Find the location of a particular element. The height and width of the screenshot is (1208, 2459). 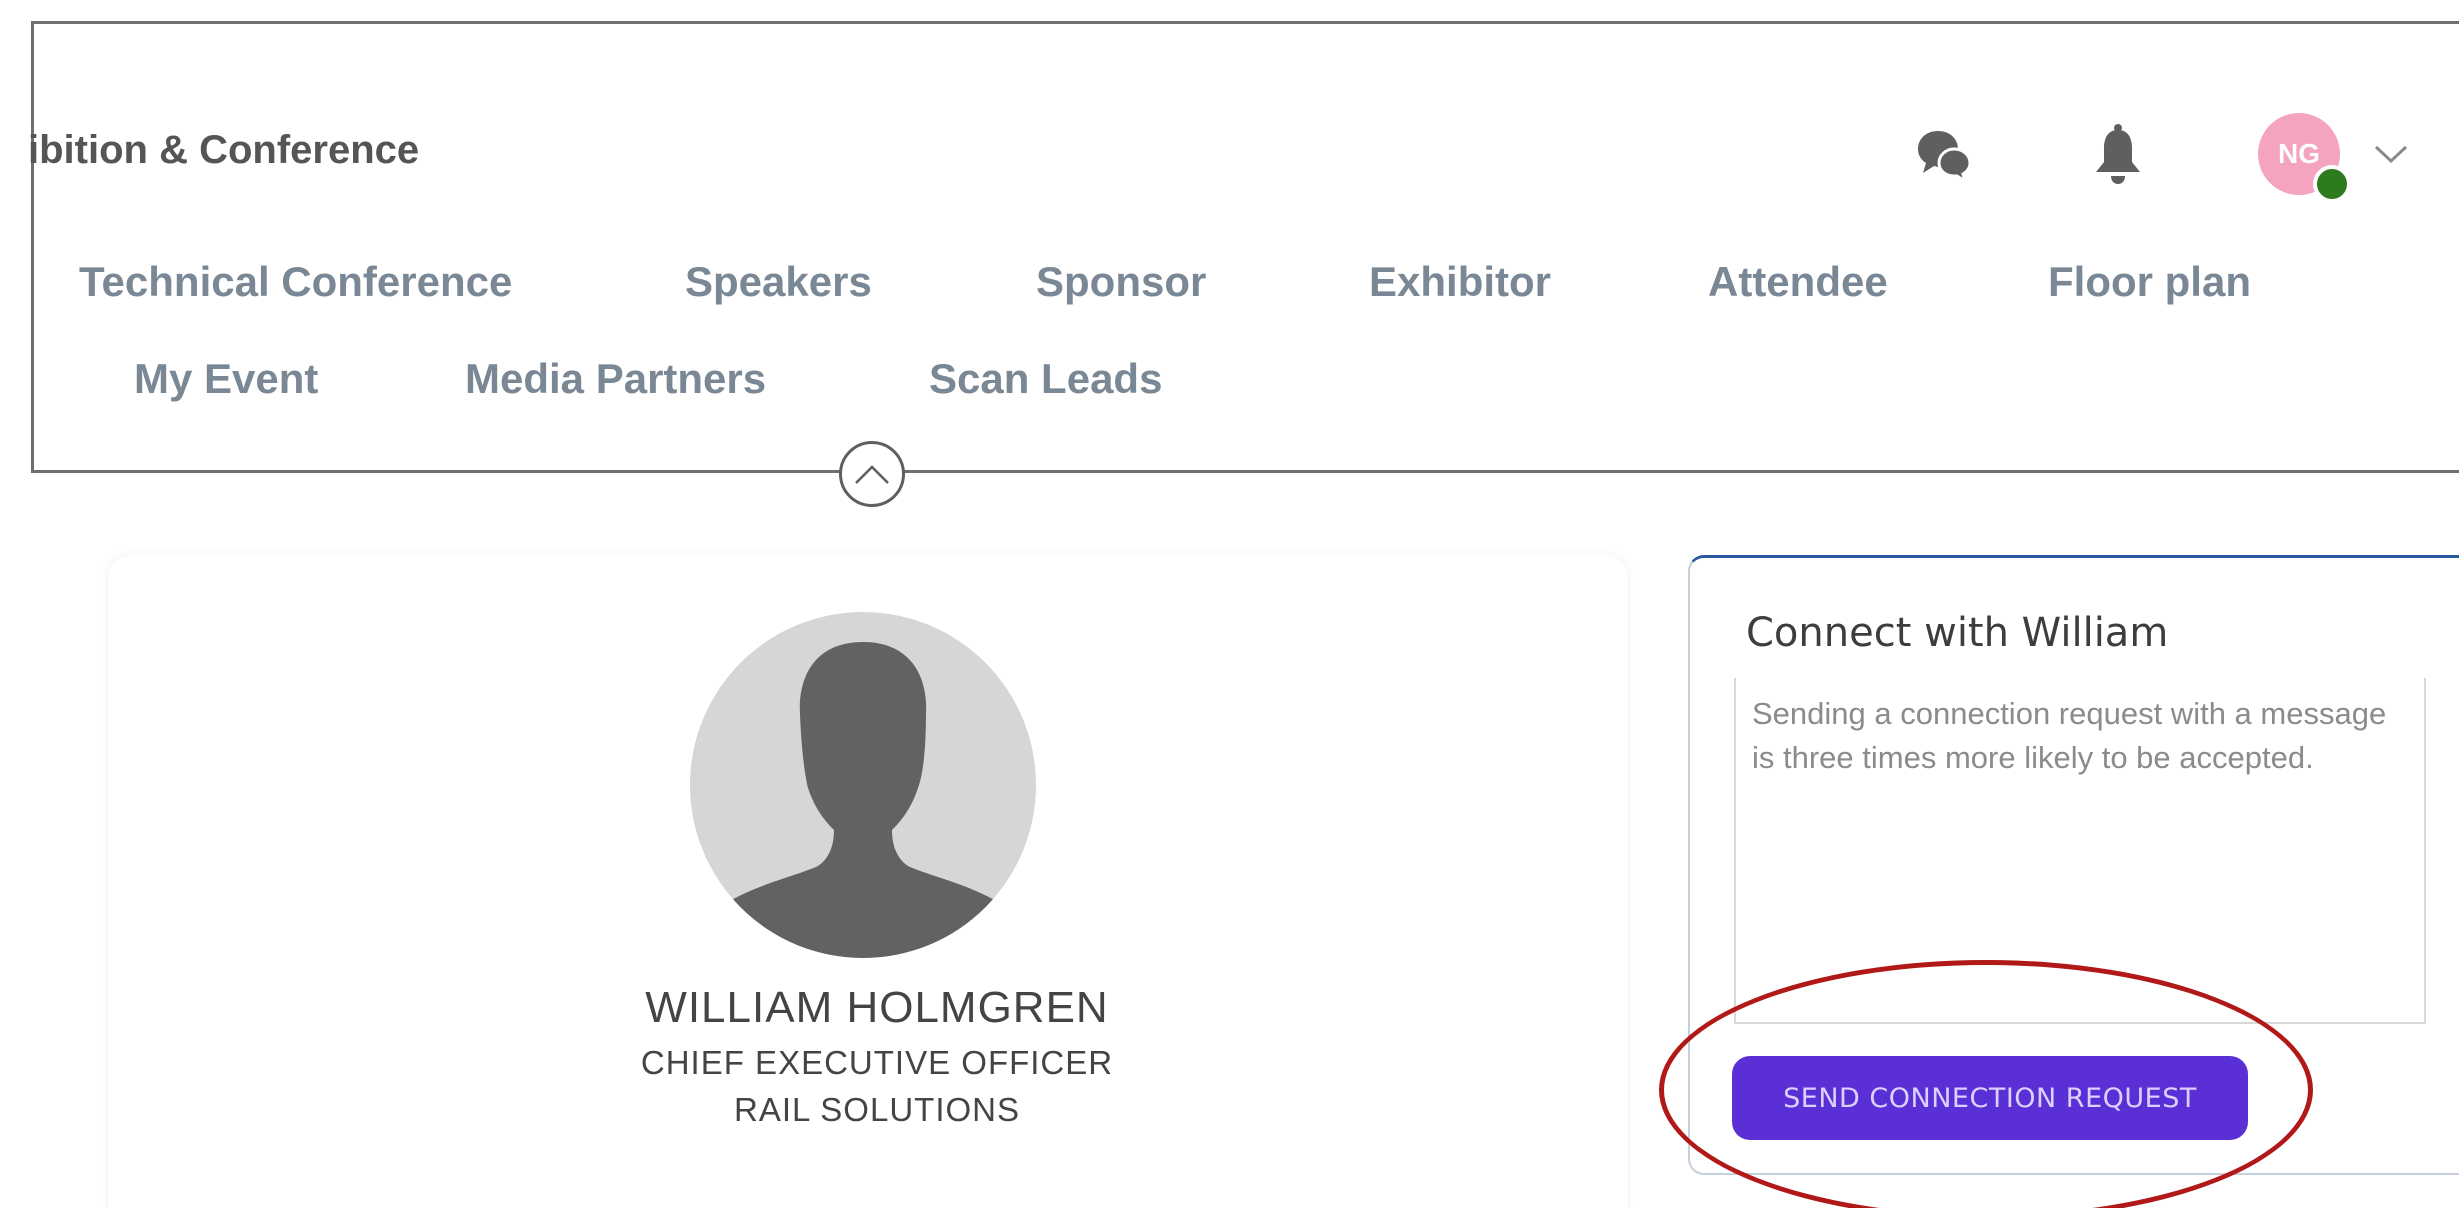

profile-job-title: CHIEF EXECUTIVE OFFICER is located at coordinates (877, 1062).